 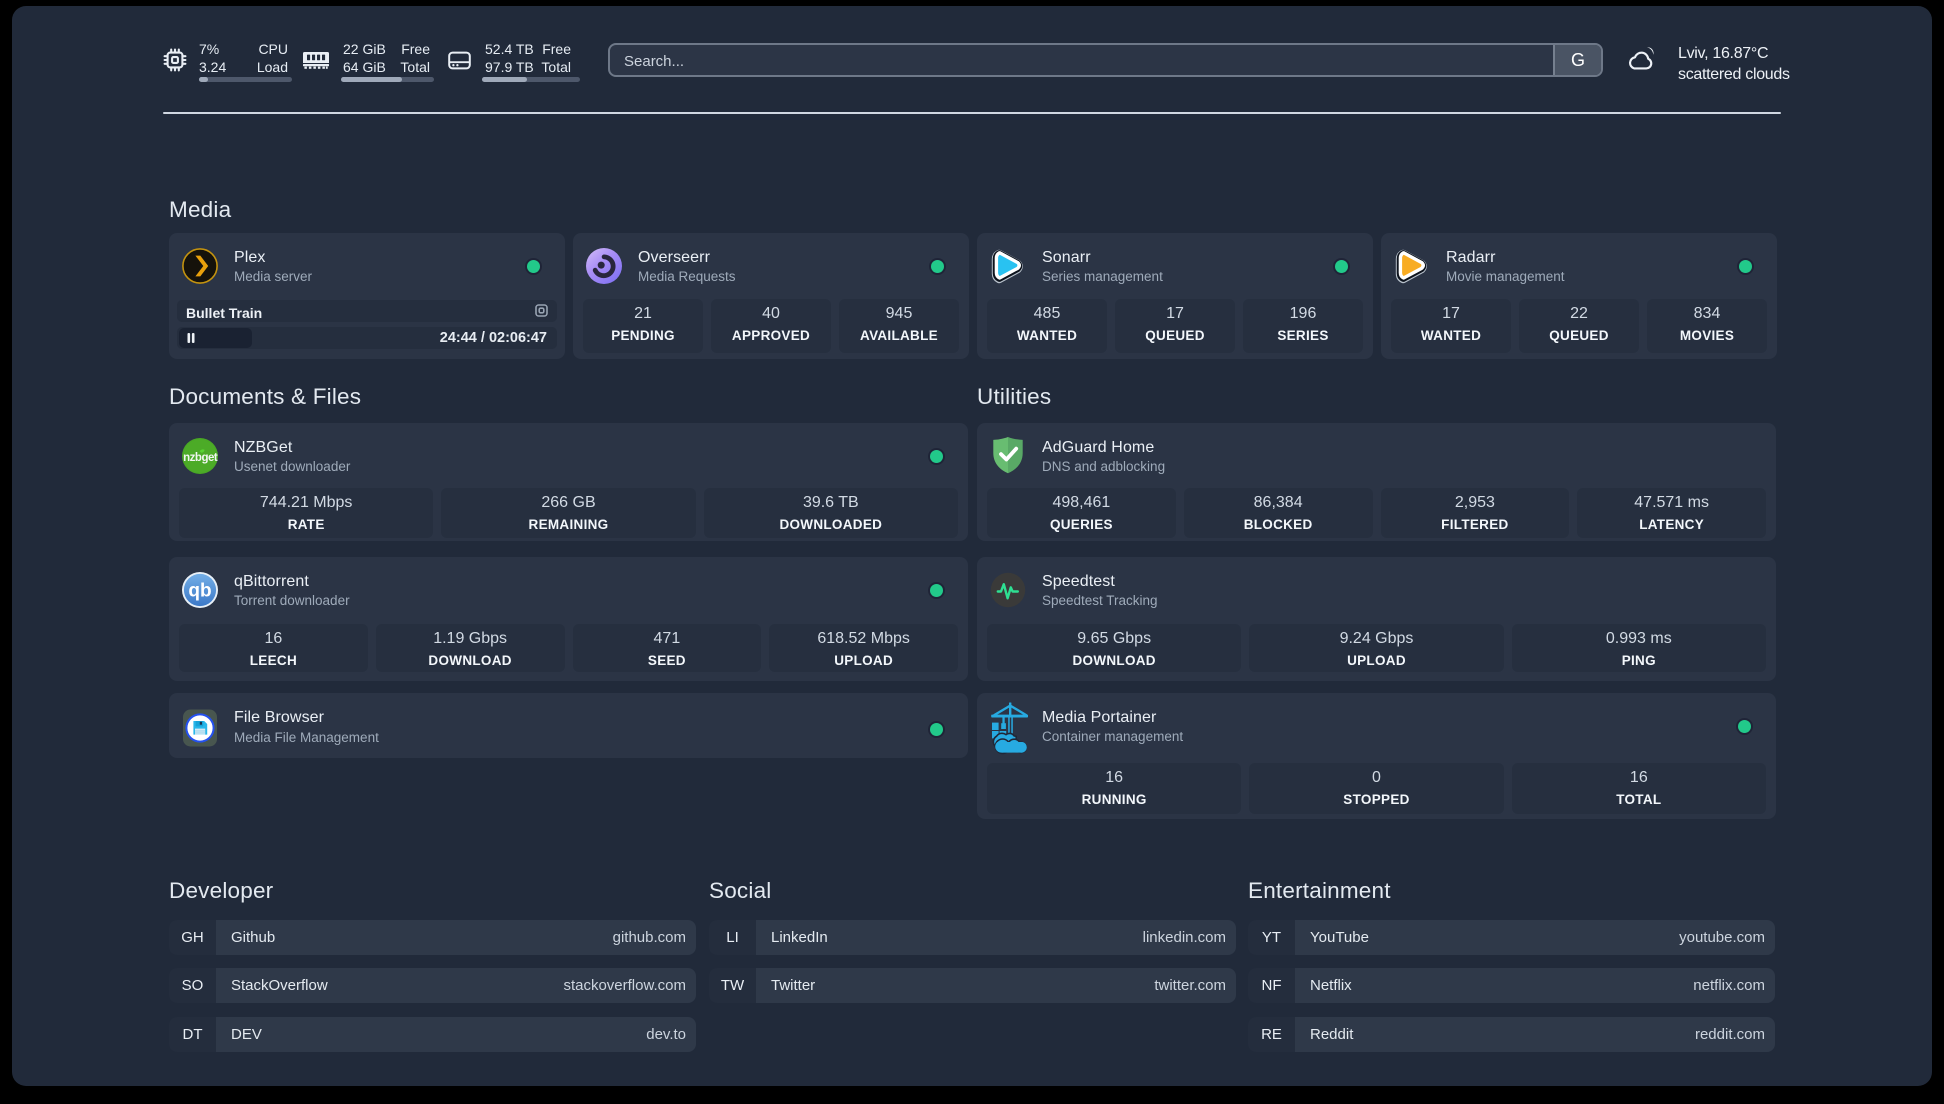 I want to click on svg-text: nzbget, so click(x=200, y=458).